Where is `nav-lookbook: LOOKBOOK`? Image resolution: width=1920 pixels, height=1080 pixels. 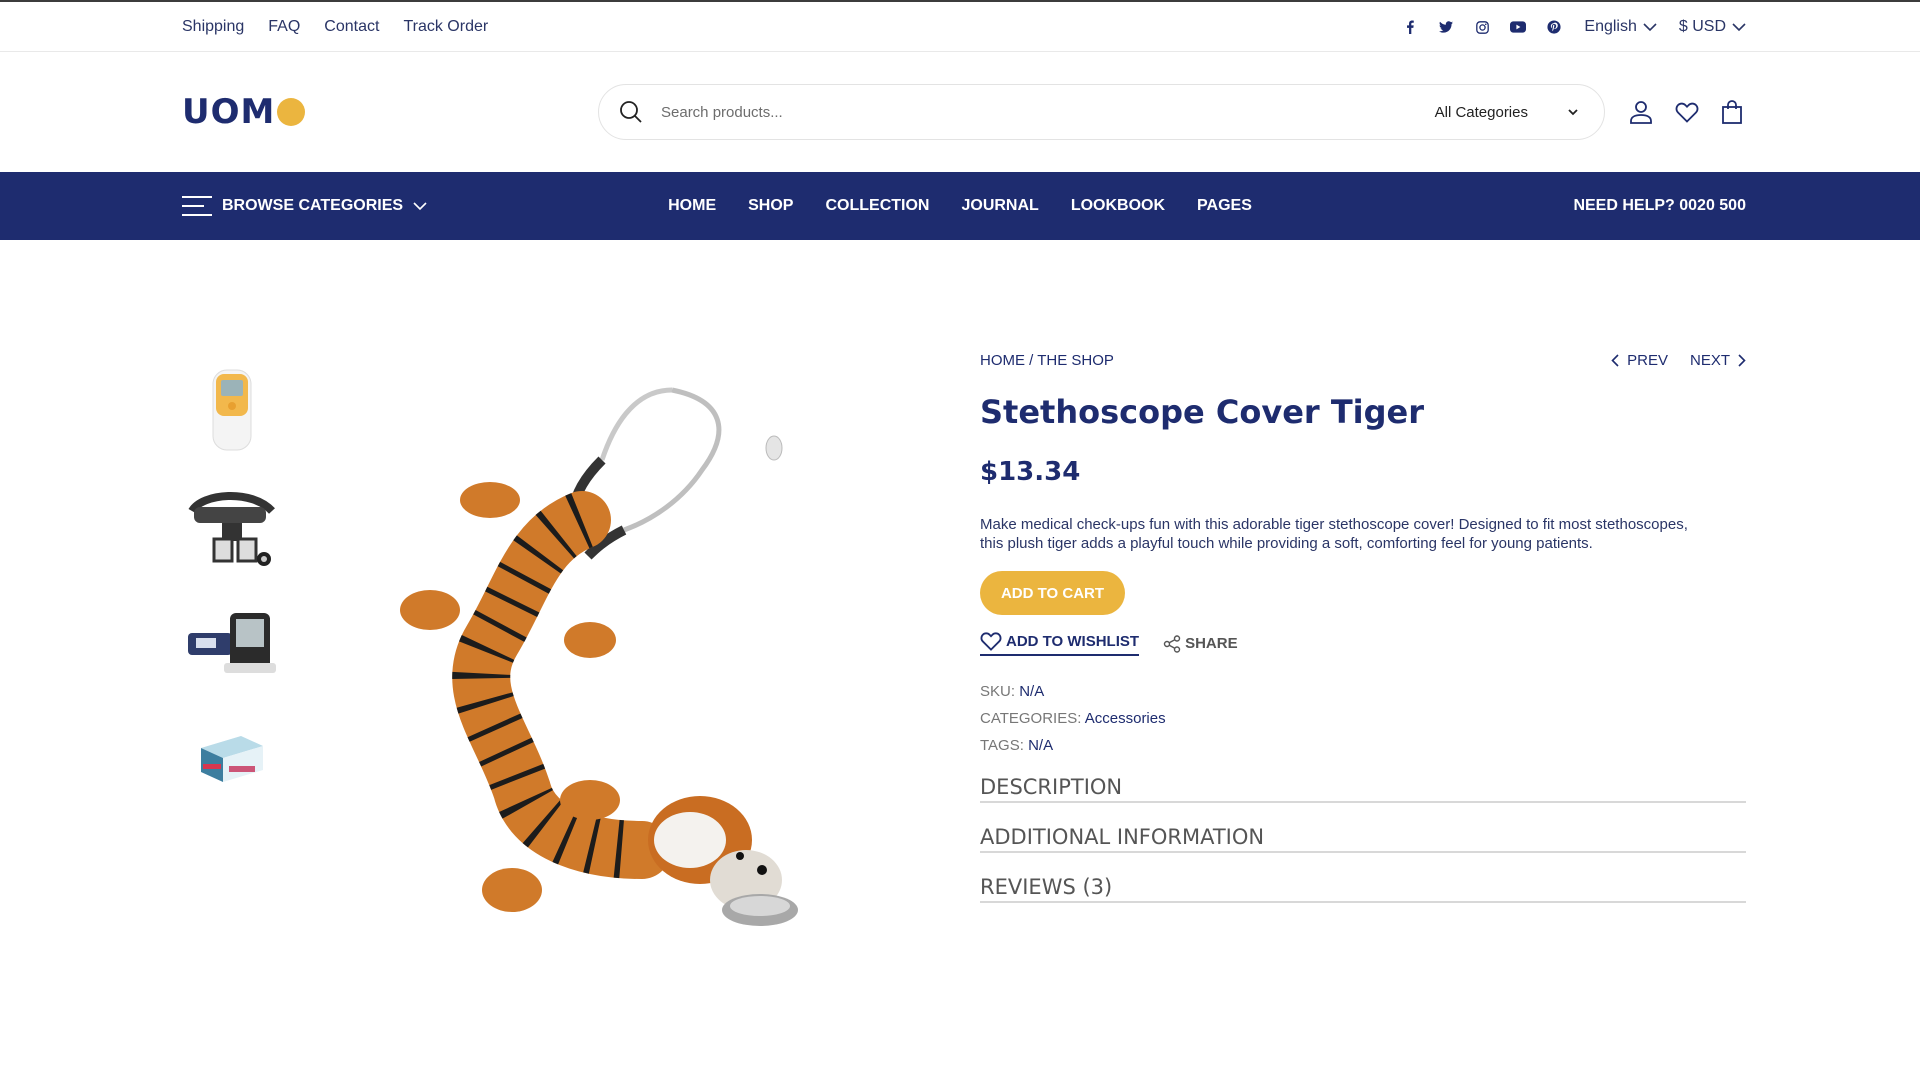
nav-lookbook: LOOKBOOK is located at coordinates (1118, 206).